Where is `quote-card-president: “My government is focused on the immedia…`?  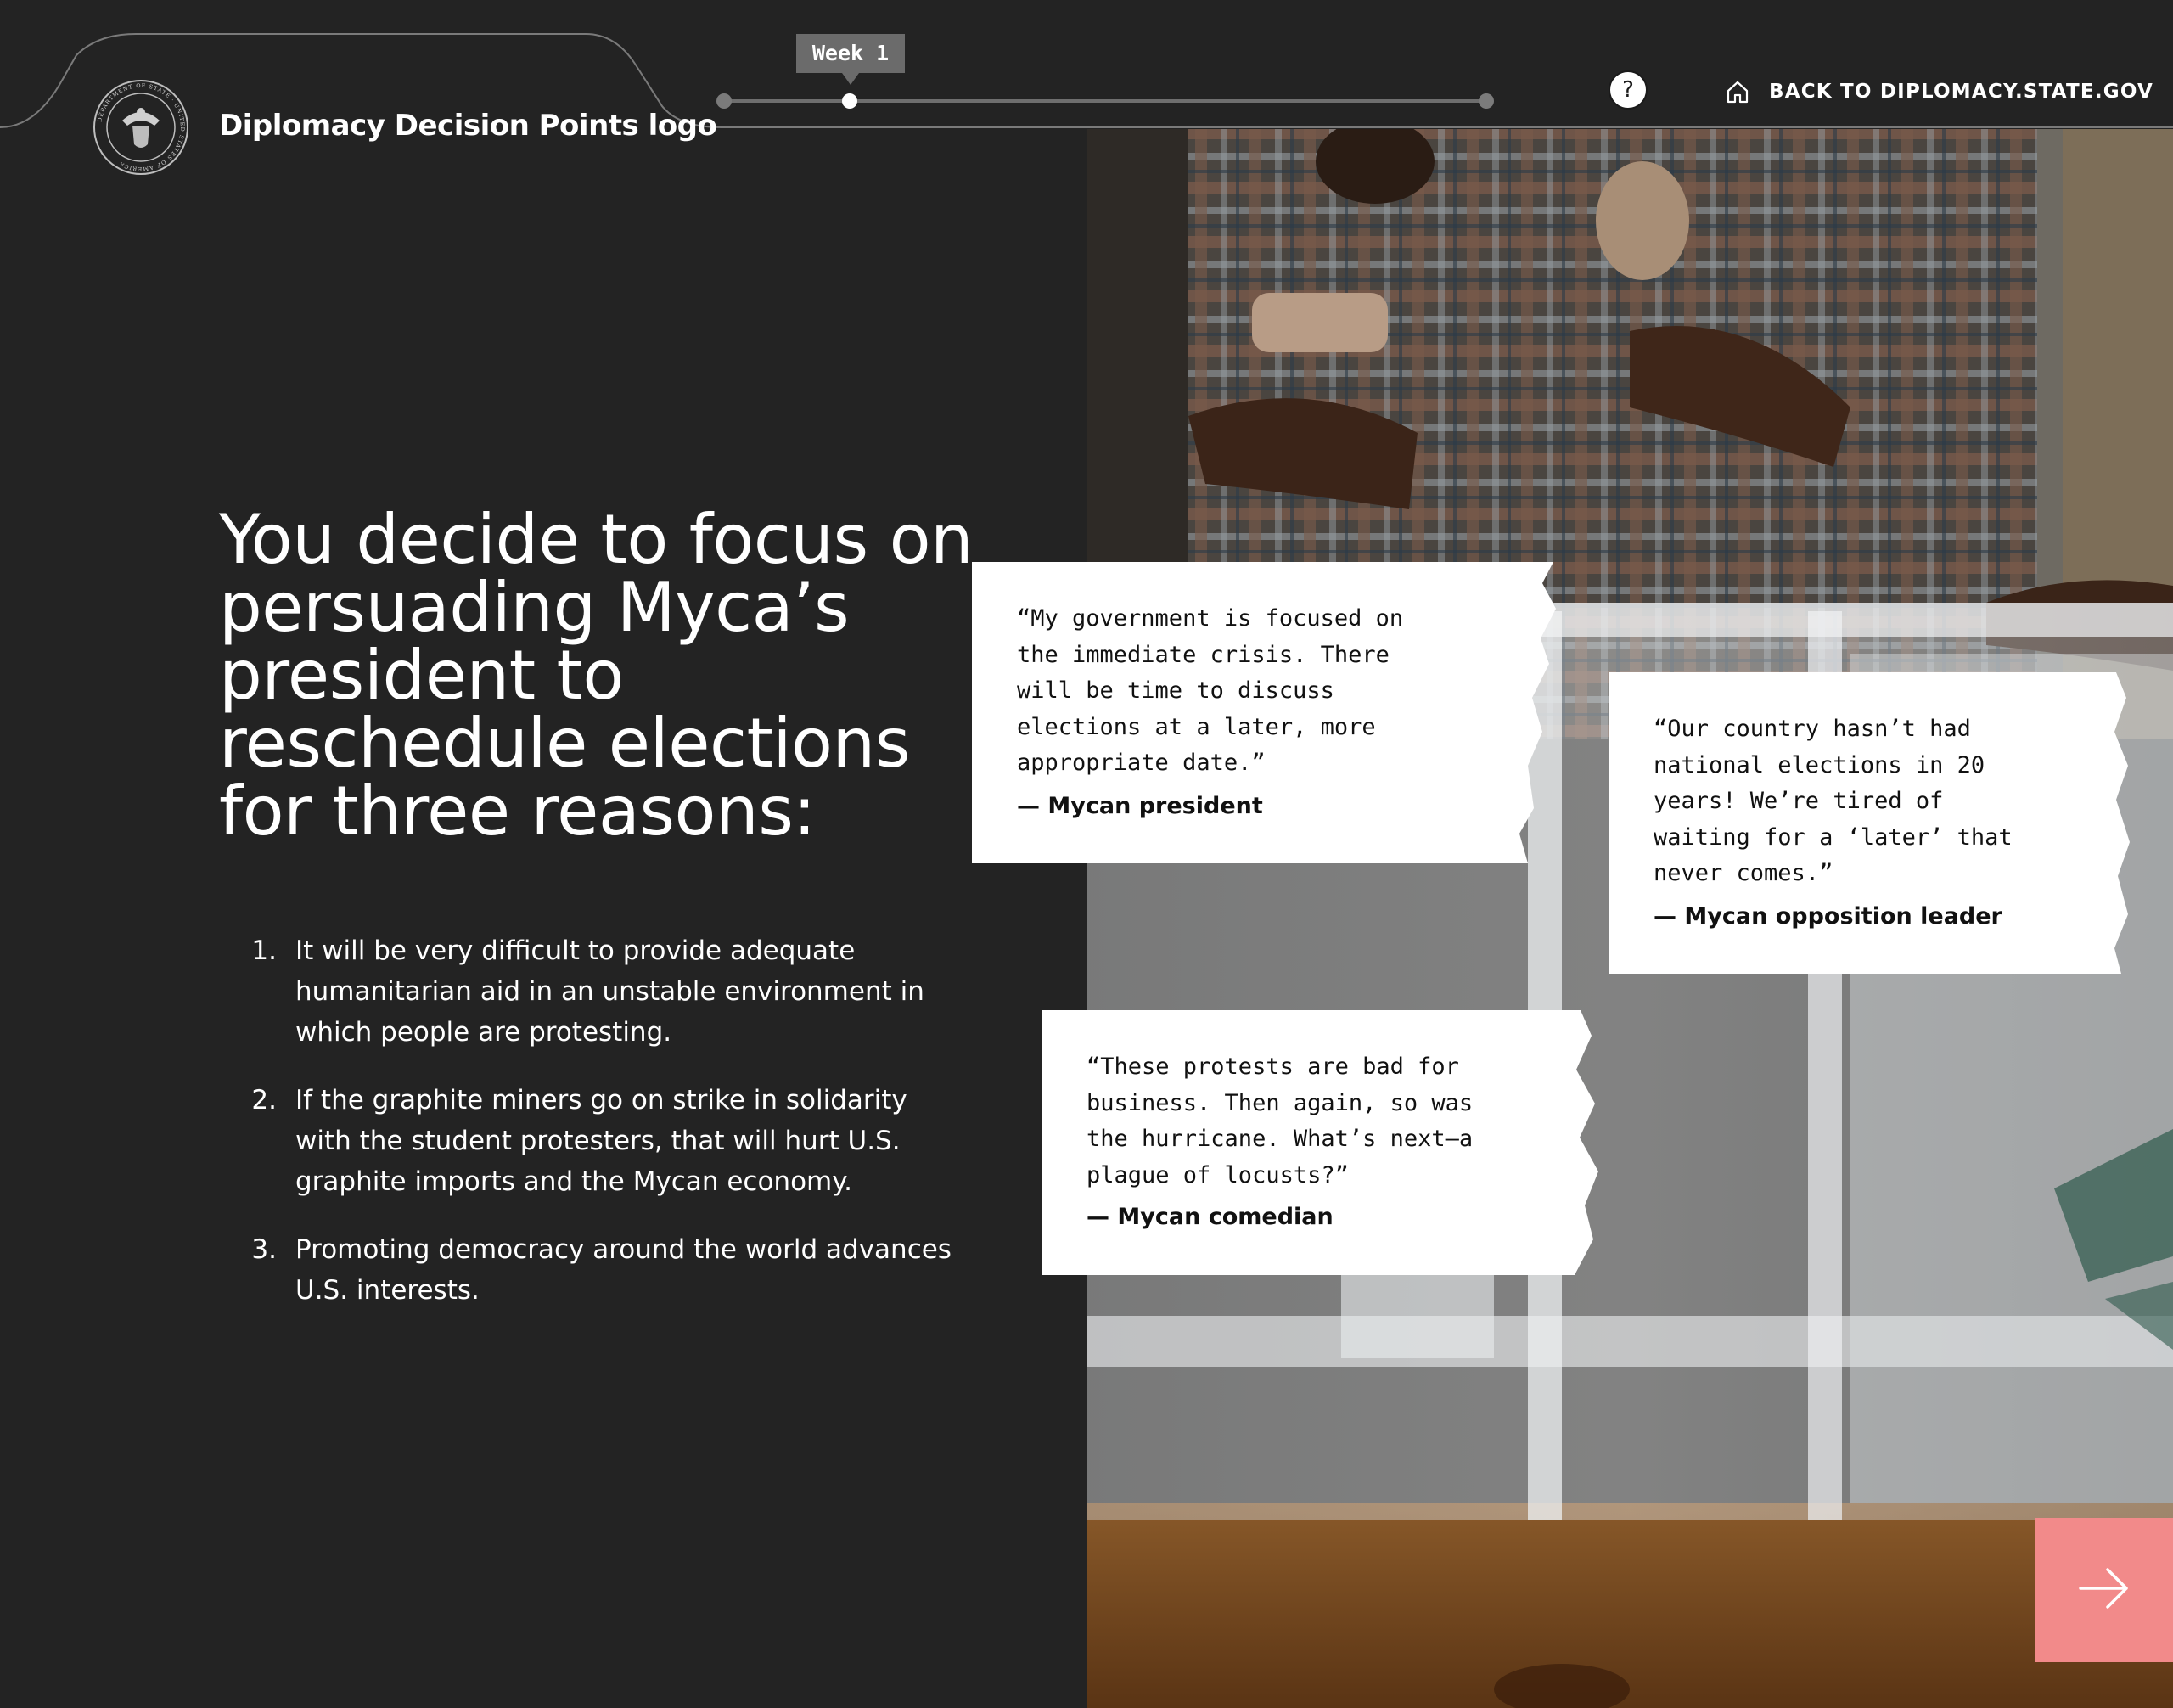
quote-card-president: “My government is focused on the immedia… is located at coordinates (1267, 712).